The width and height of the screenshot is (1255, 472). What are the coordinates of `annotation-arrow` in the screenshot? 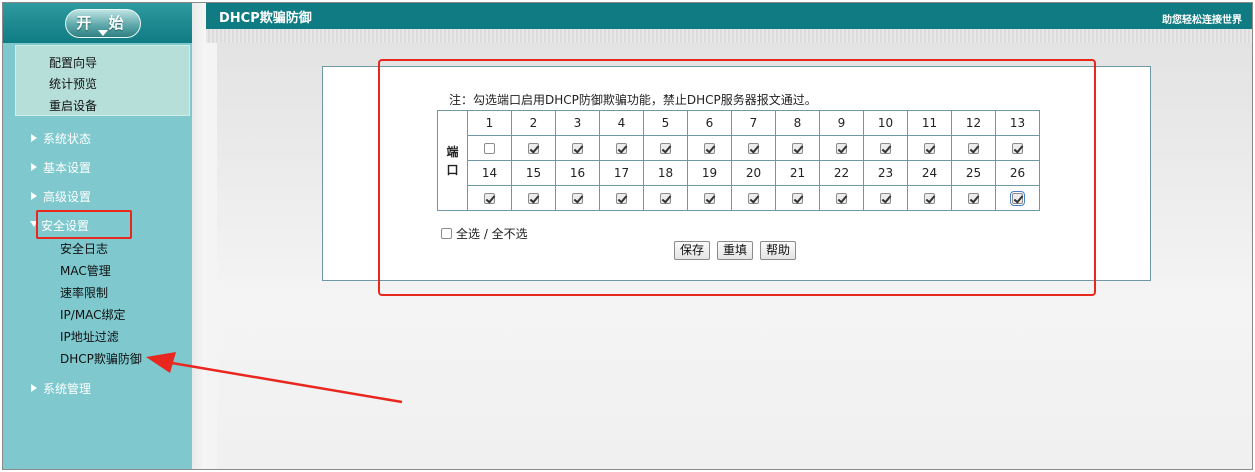 It's located at (274, 378).